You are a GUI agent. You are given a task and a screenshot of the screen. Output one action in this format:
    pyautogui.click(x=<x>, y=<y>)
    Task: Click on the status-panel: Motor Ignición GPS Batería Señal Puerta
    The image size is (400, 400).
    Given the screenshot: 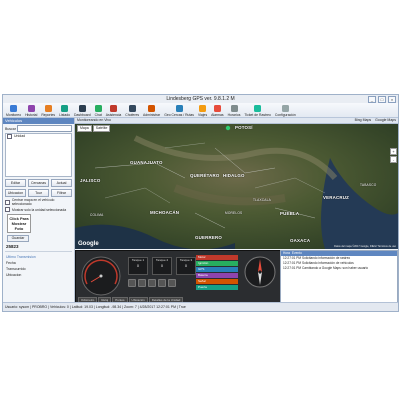 What is the action you would take?
    pyautogui.click(x=217, y=275)
    